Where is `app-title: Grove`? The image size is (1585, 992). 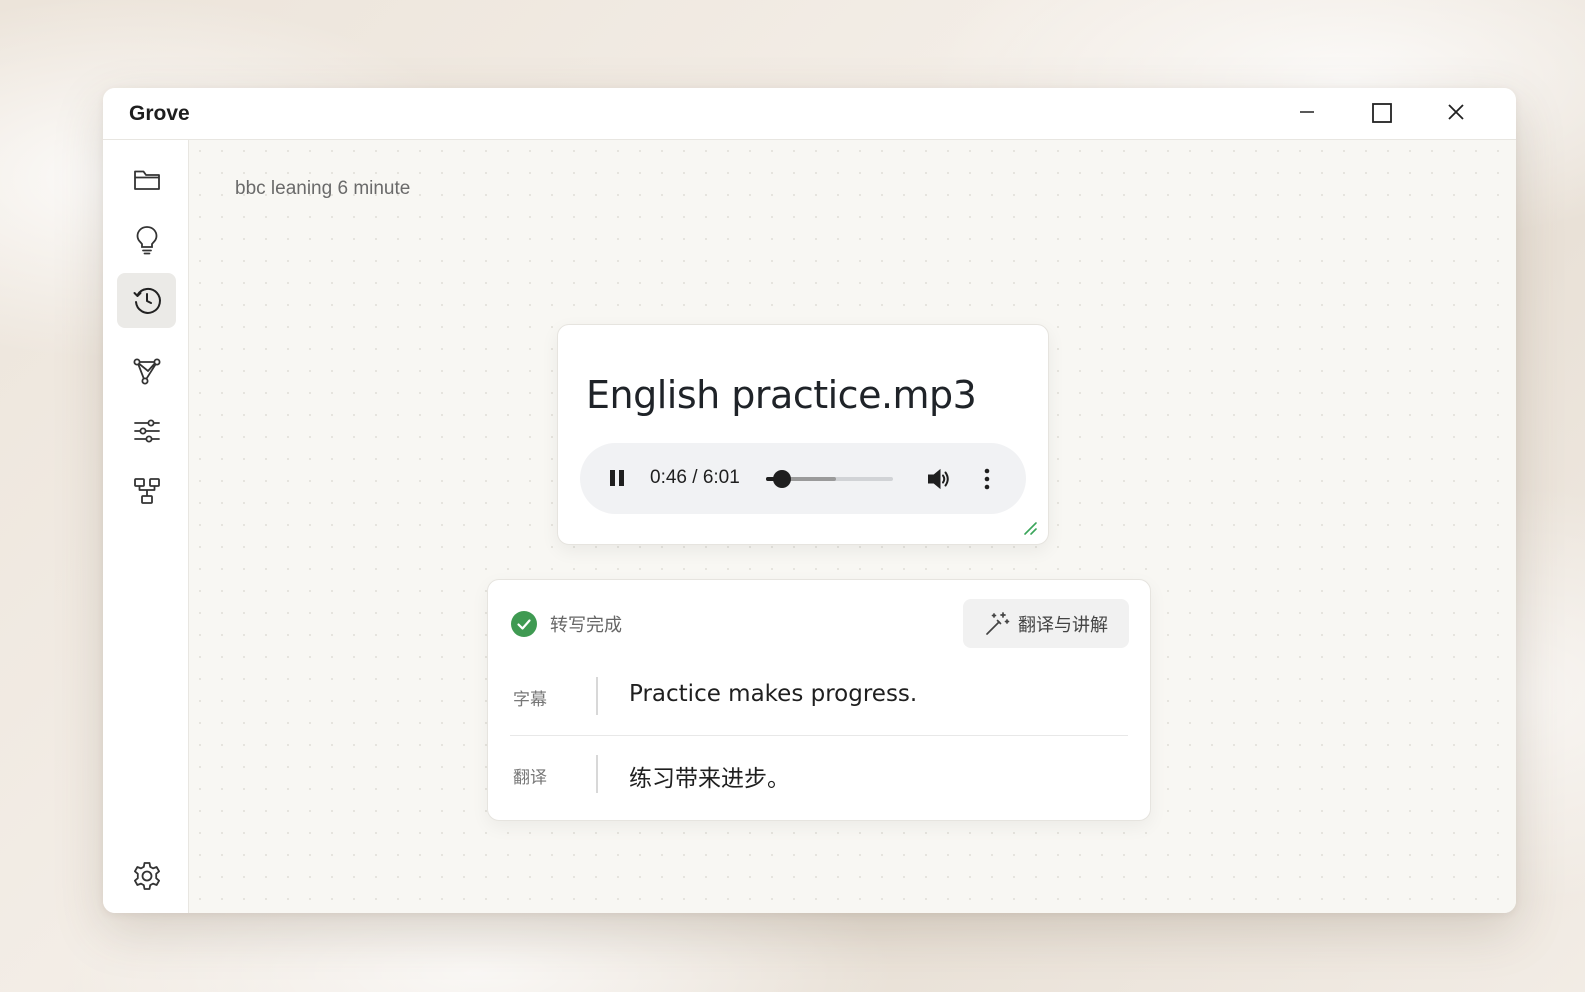
app-title: Grove is located at coordinates (159, 113).